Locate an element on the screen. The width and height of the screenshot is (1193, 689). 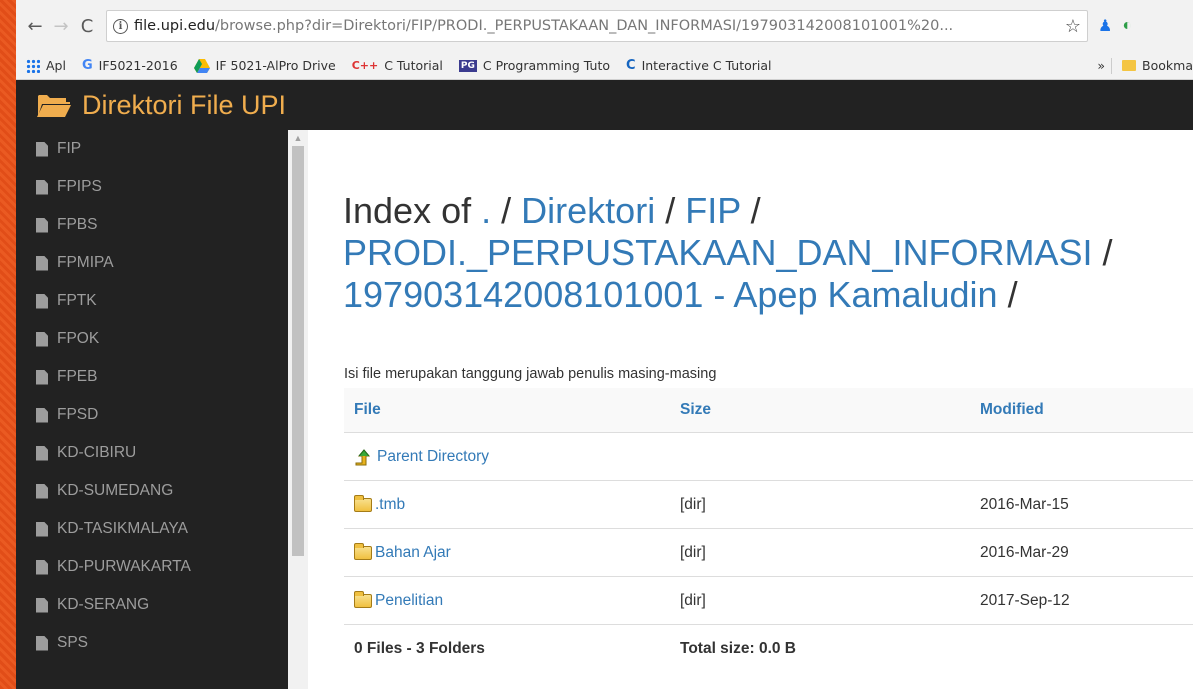
folder-link: Bahan Ajar is located at coordinates (516, 552).